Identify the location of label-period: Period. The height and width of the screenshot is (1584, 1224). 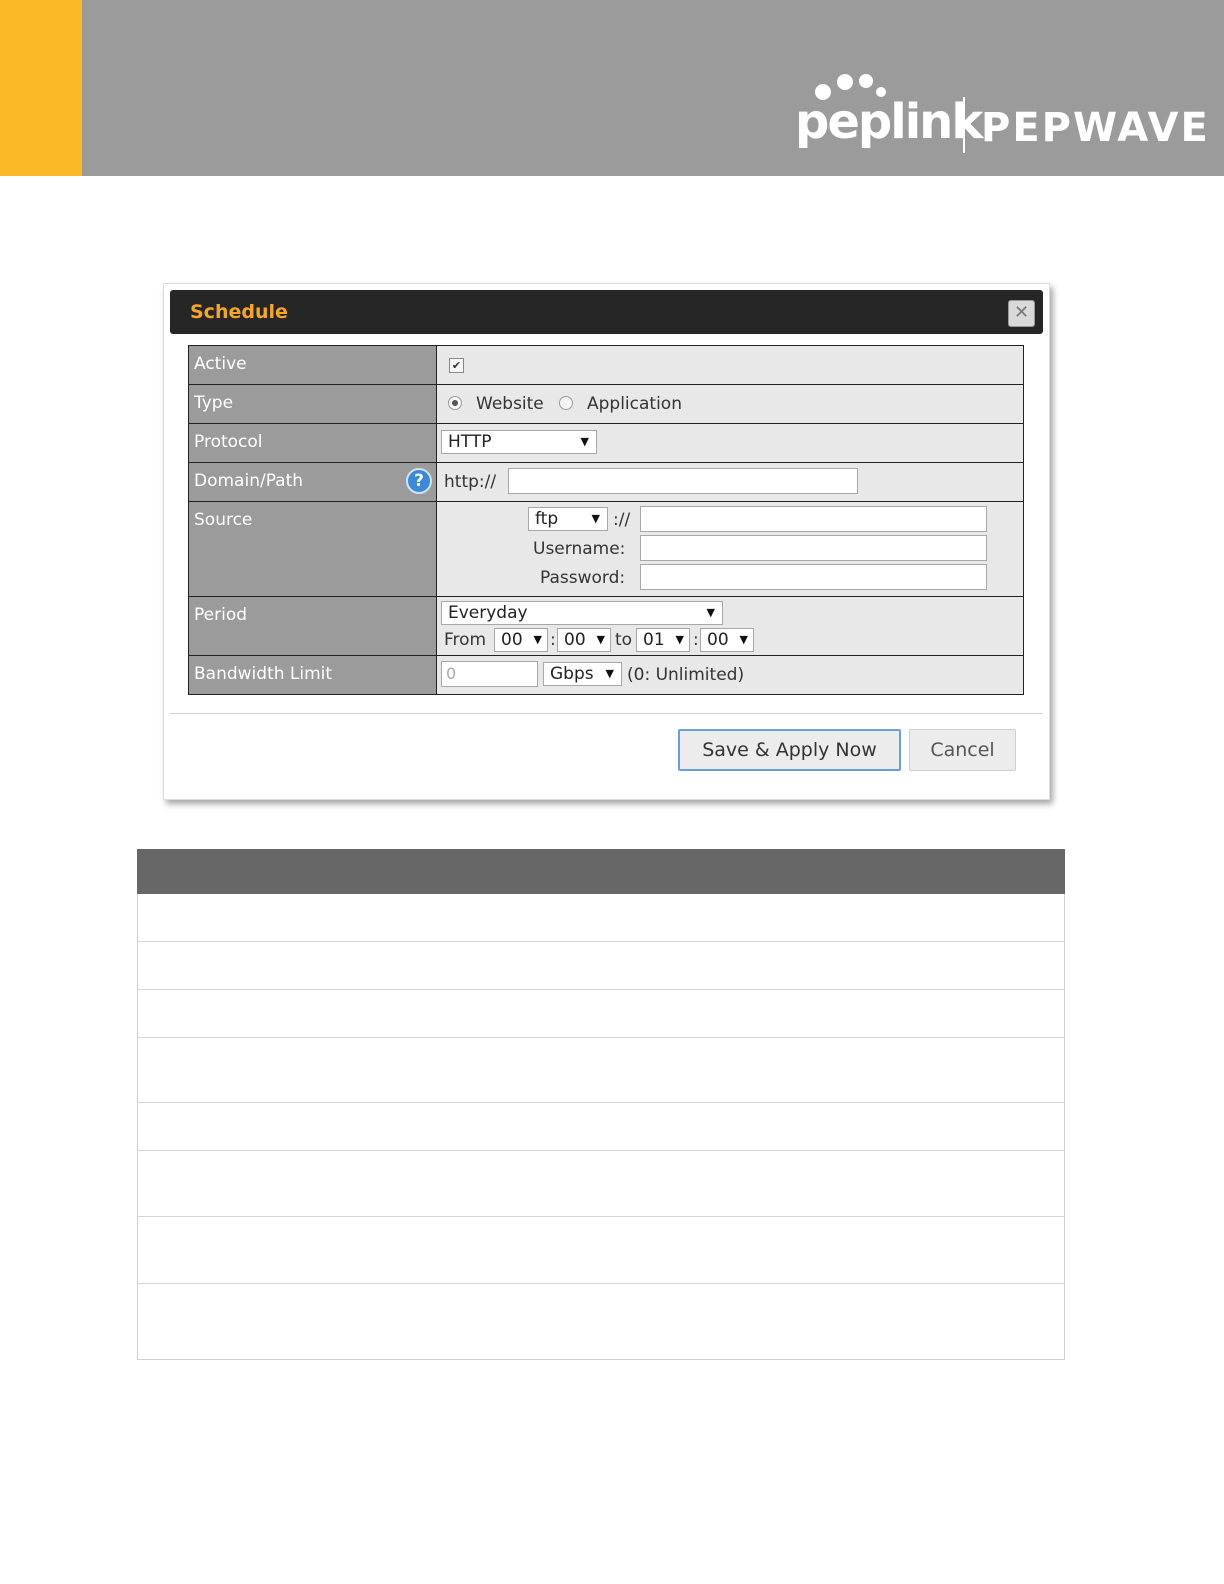
(312, 626).